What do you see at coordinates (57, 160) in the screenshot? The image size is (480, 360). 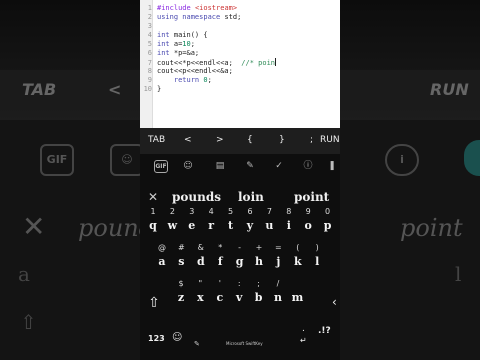 I see `ghost-gif-icon: GIF` at bounding box center [57, 160].